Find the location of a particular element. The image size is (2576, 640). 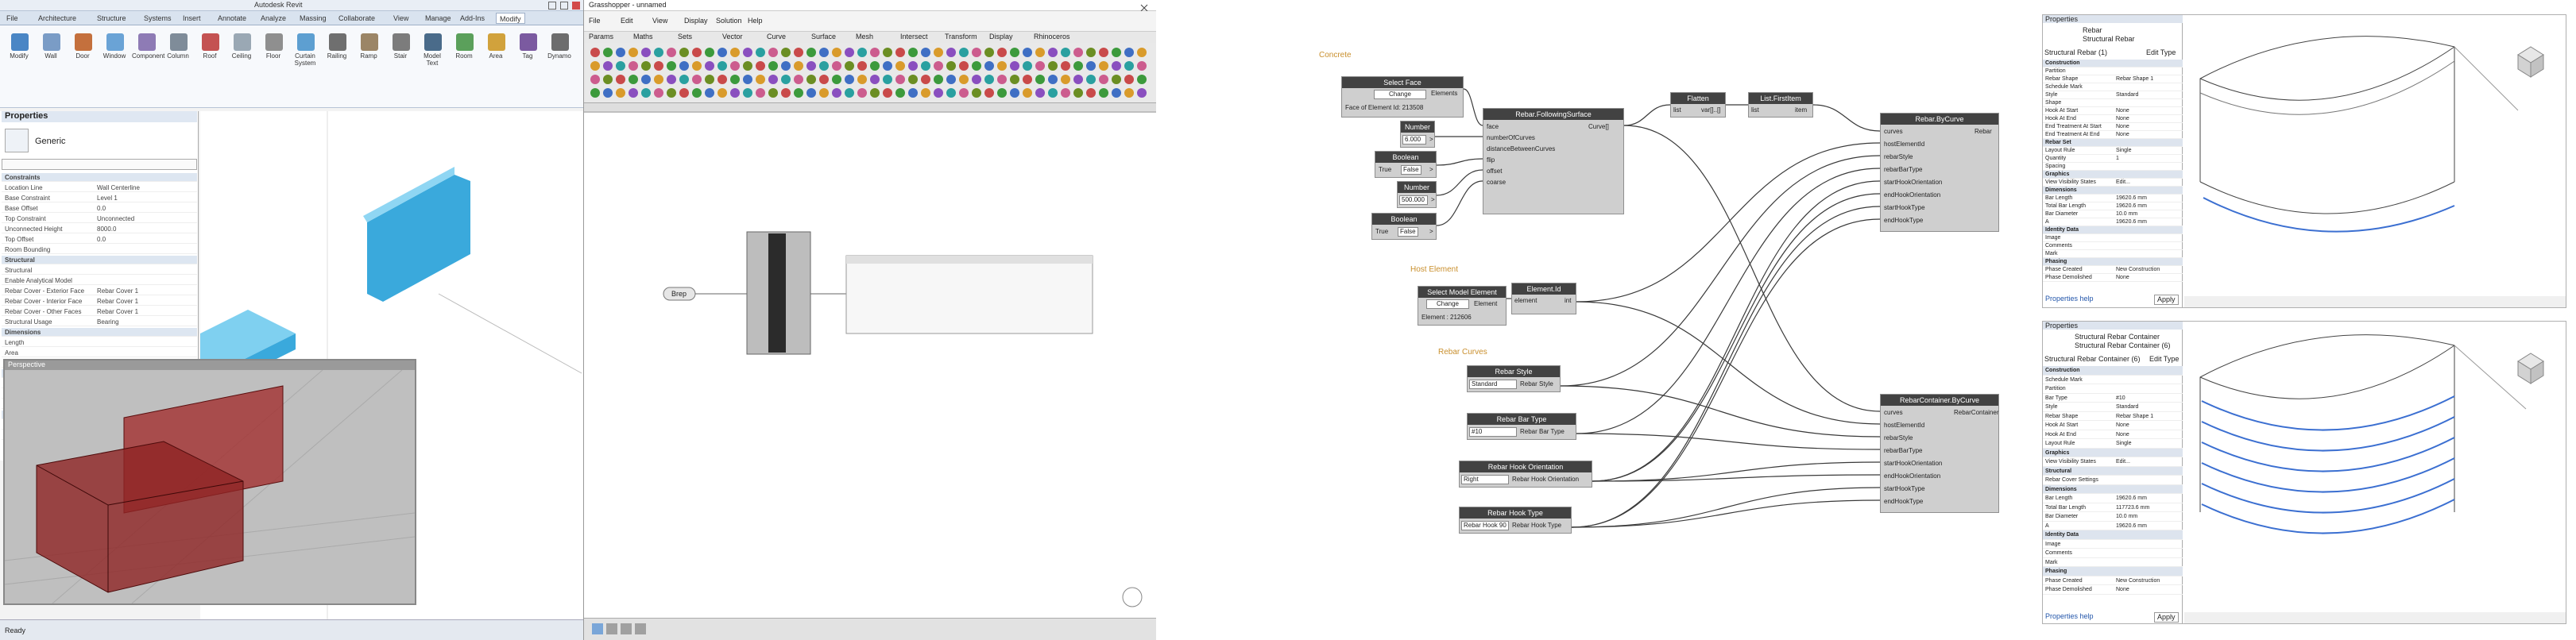

port-out: RebarContainer is located at coordinates (1976, 413).